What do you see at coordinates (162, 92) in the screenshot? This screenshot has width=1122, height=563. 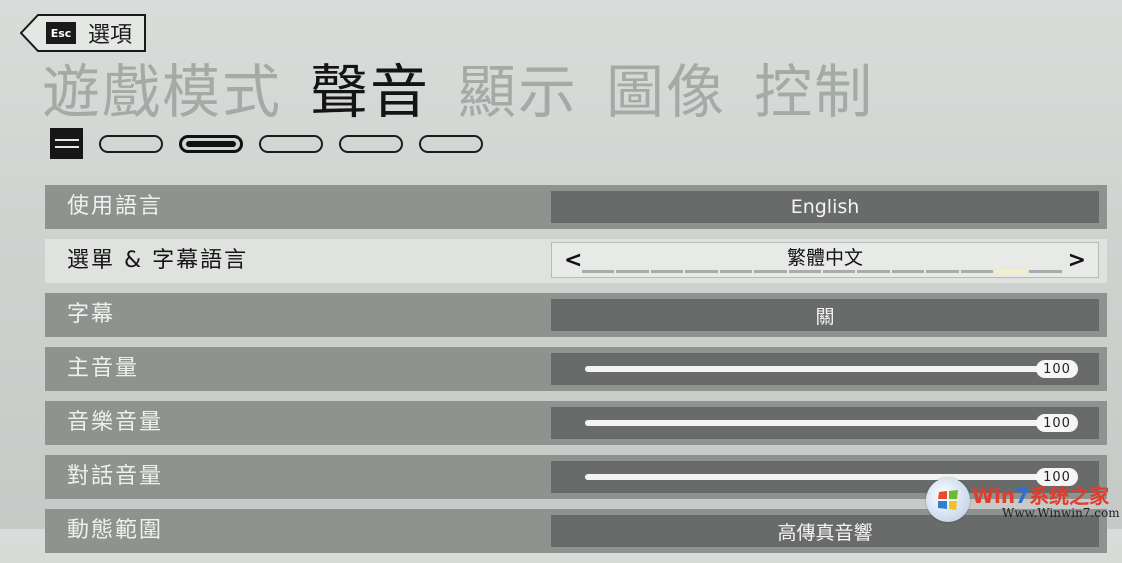 I see `tab-gameplay: 遊戲模式` at bounding box center [162, 92].